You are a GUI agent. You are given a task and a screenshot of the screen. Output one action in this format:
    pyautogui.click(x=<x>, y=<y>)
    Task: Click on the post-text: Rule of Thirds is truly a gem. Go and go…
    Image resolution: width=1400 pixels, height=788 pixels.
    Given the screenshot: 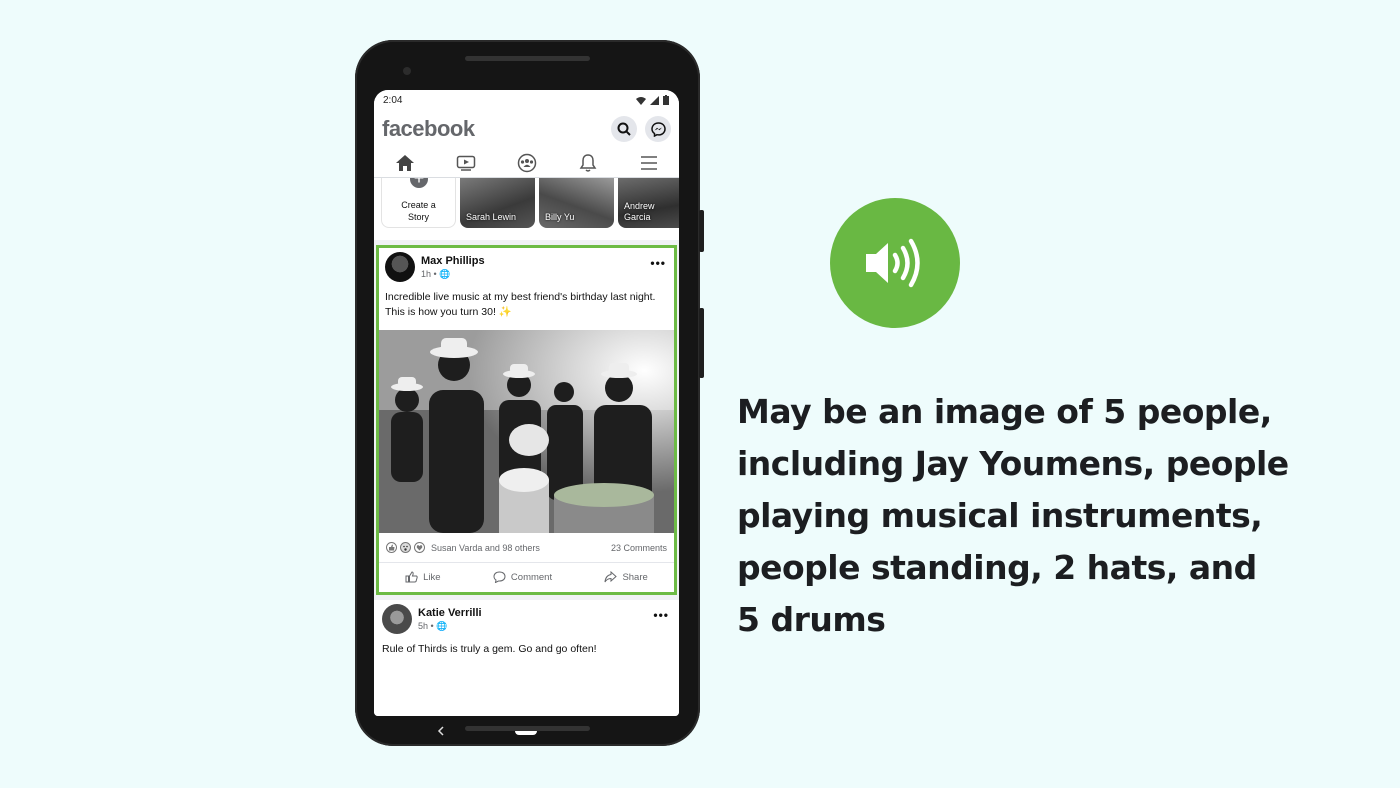 What is the action you would take?
    pyautogui.click(x=489, y=649)
    